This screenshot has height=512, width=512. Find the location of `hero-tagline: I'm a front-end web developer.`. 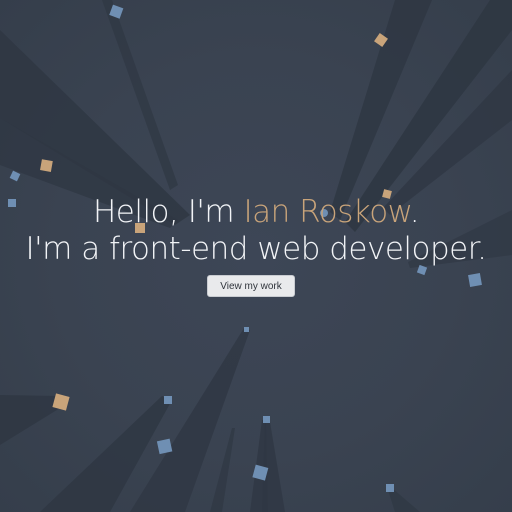

hero-tagline: I'm a front-end web developer. is located at coordinates (256, 249).